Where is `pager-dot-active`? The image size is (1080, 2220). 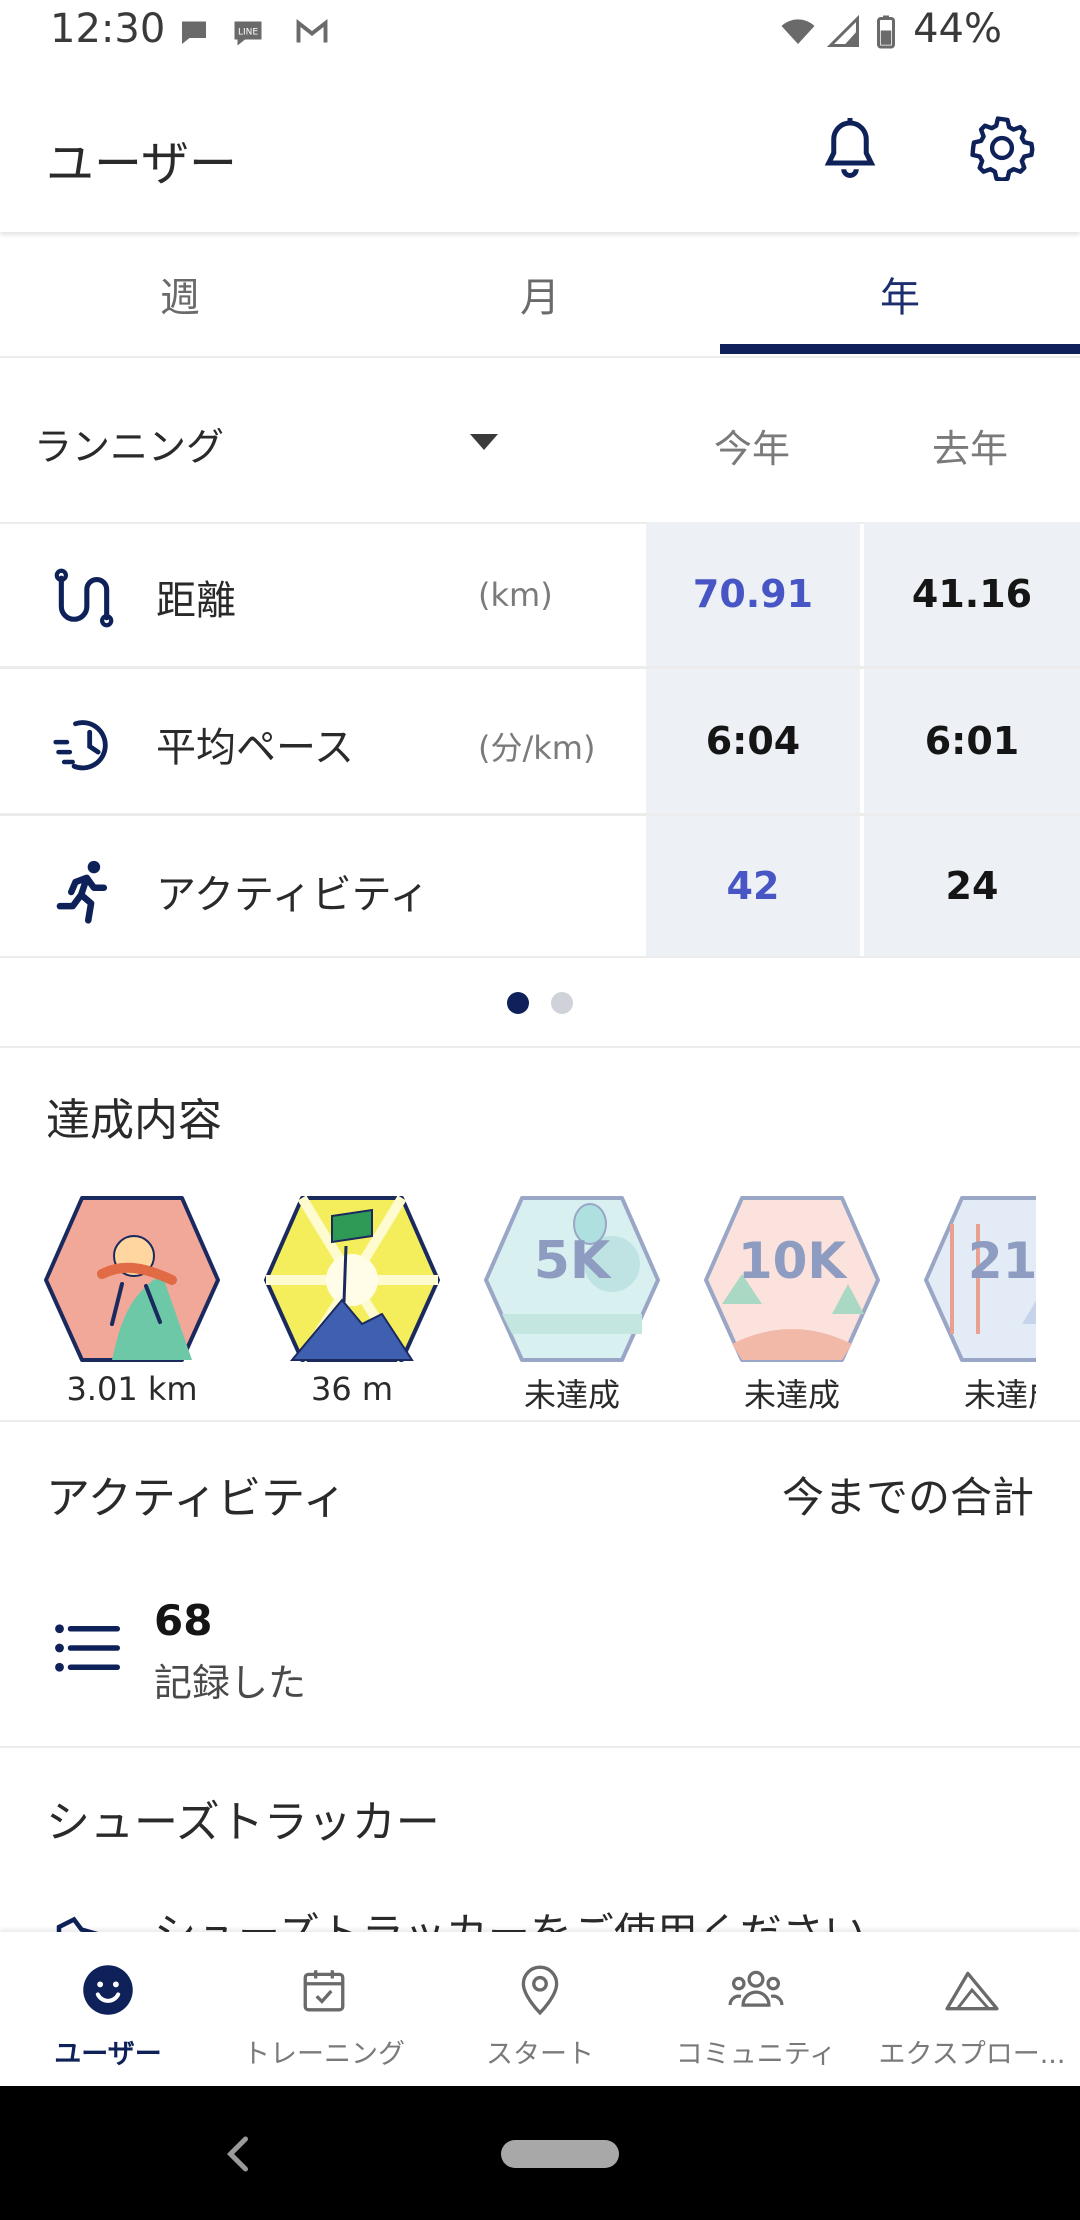
pager-dot-active is located at coordinates (518, 1003).